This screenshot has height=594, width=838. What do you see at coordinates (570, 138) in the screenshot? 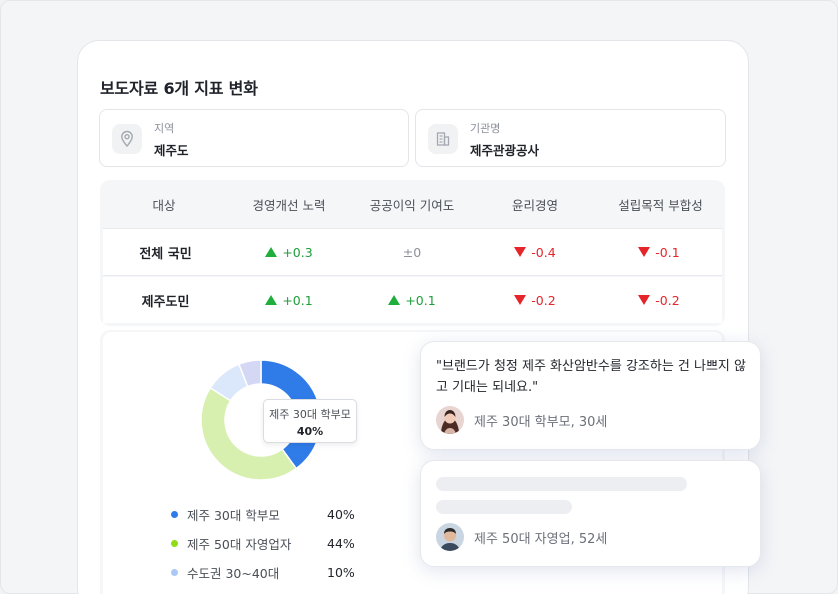
I see `agency-field: 기관명 제주관광공사` at bounding box center [570, 138].